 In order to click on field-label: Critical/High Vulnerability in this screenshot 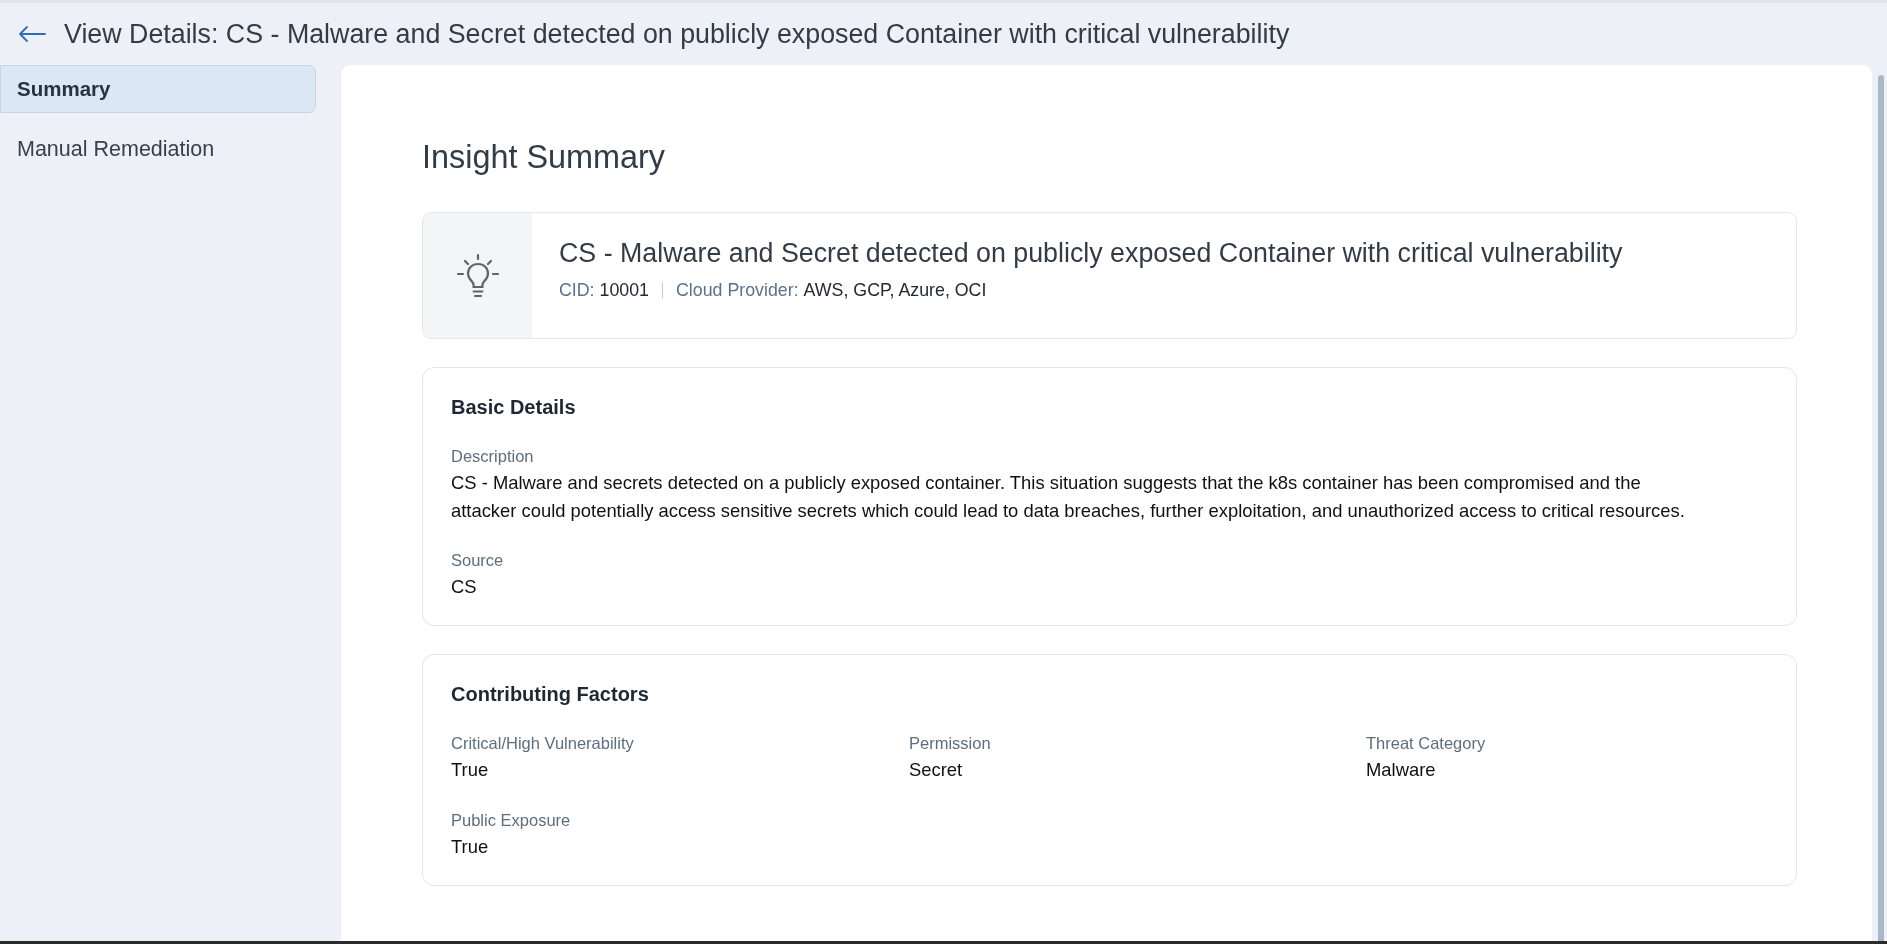, I will do `click(543, 743)`.